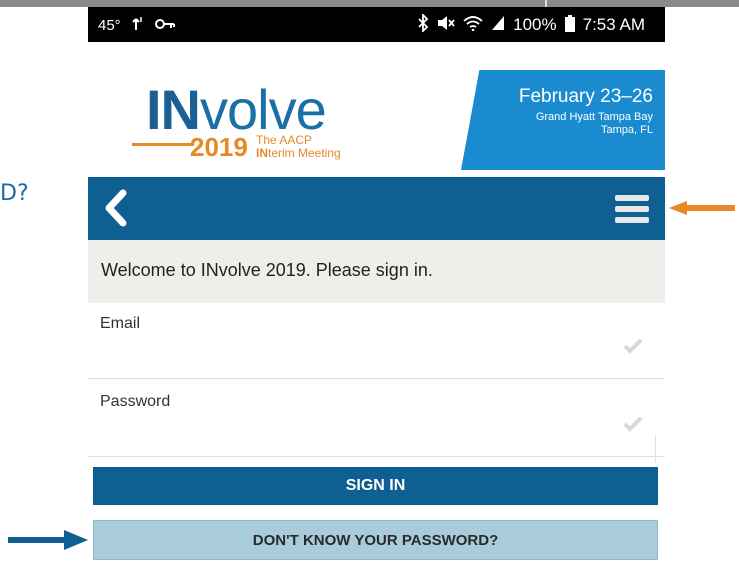 The image size is (739, 567). I want to click on nav-bar, so click(376, 208).